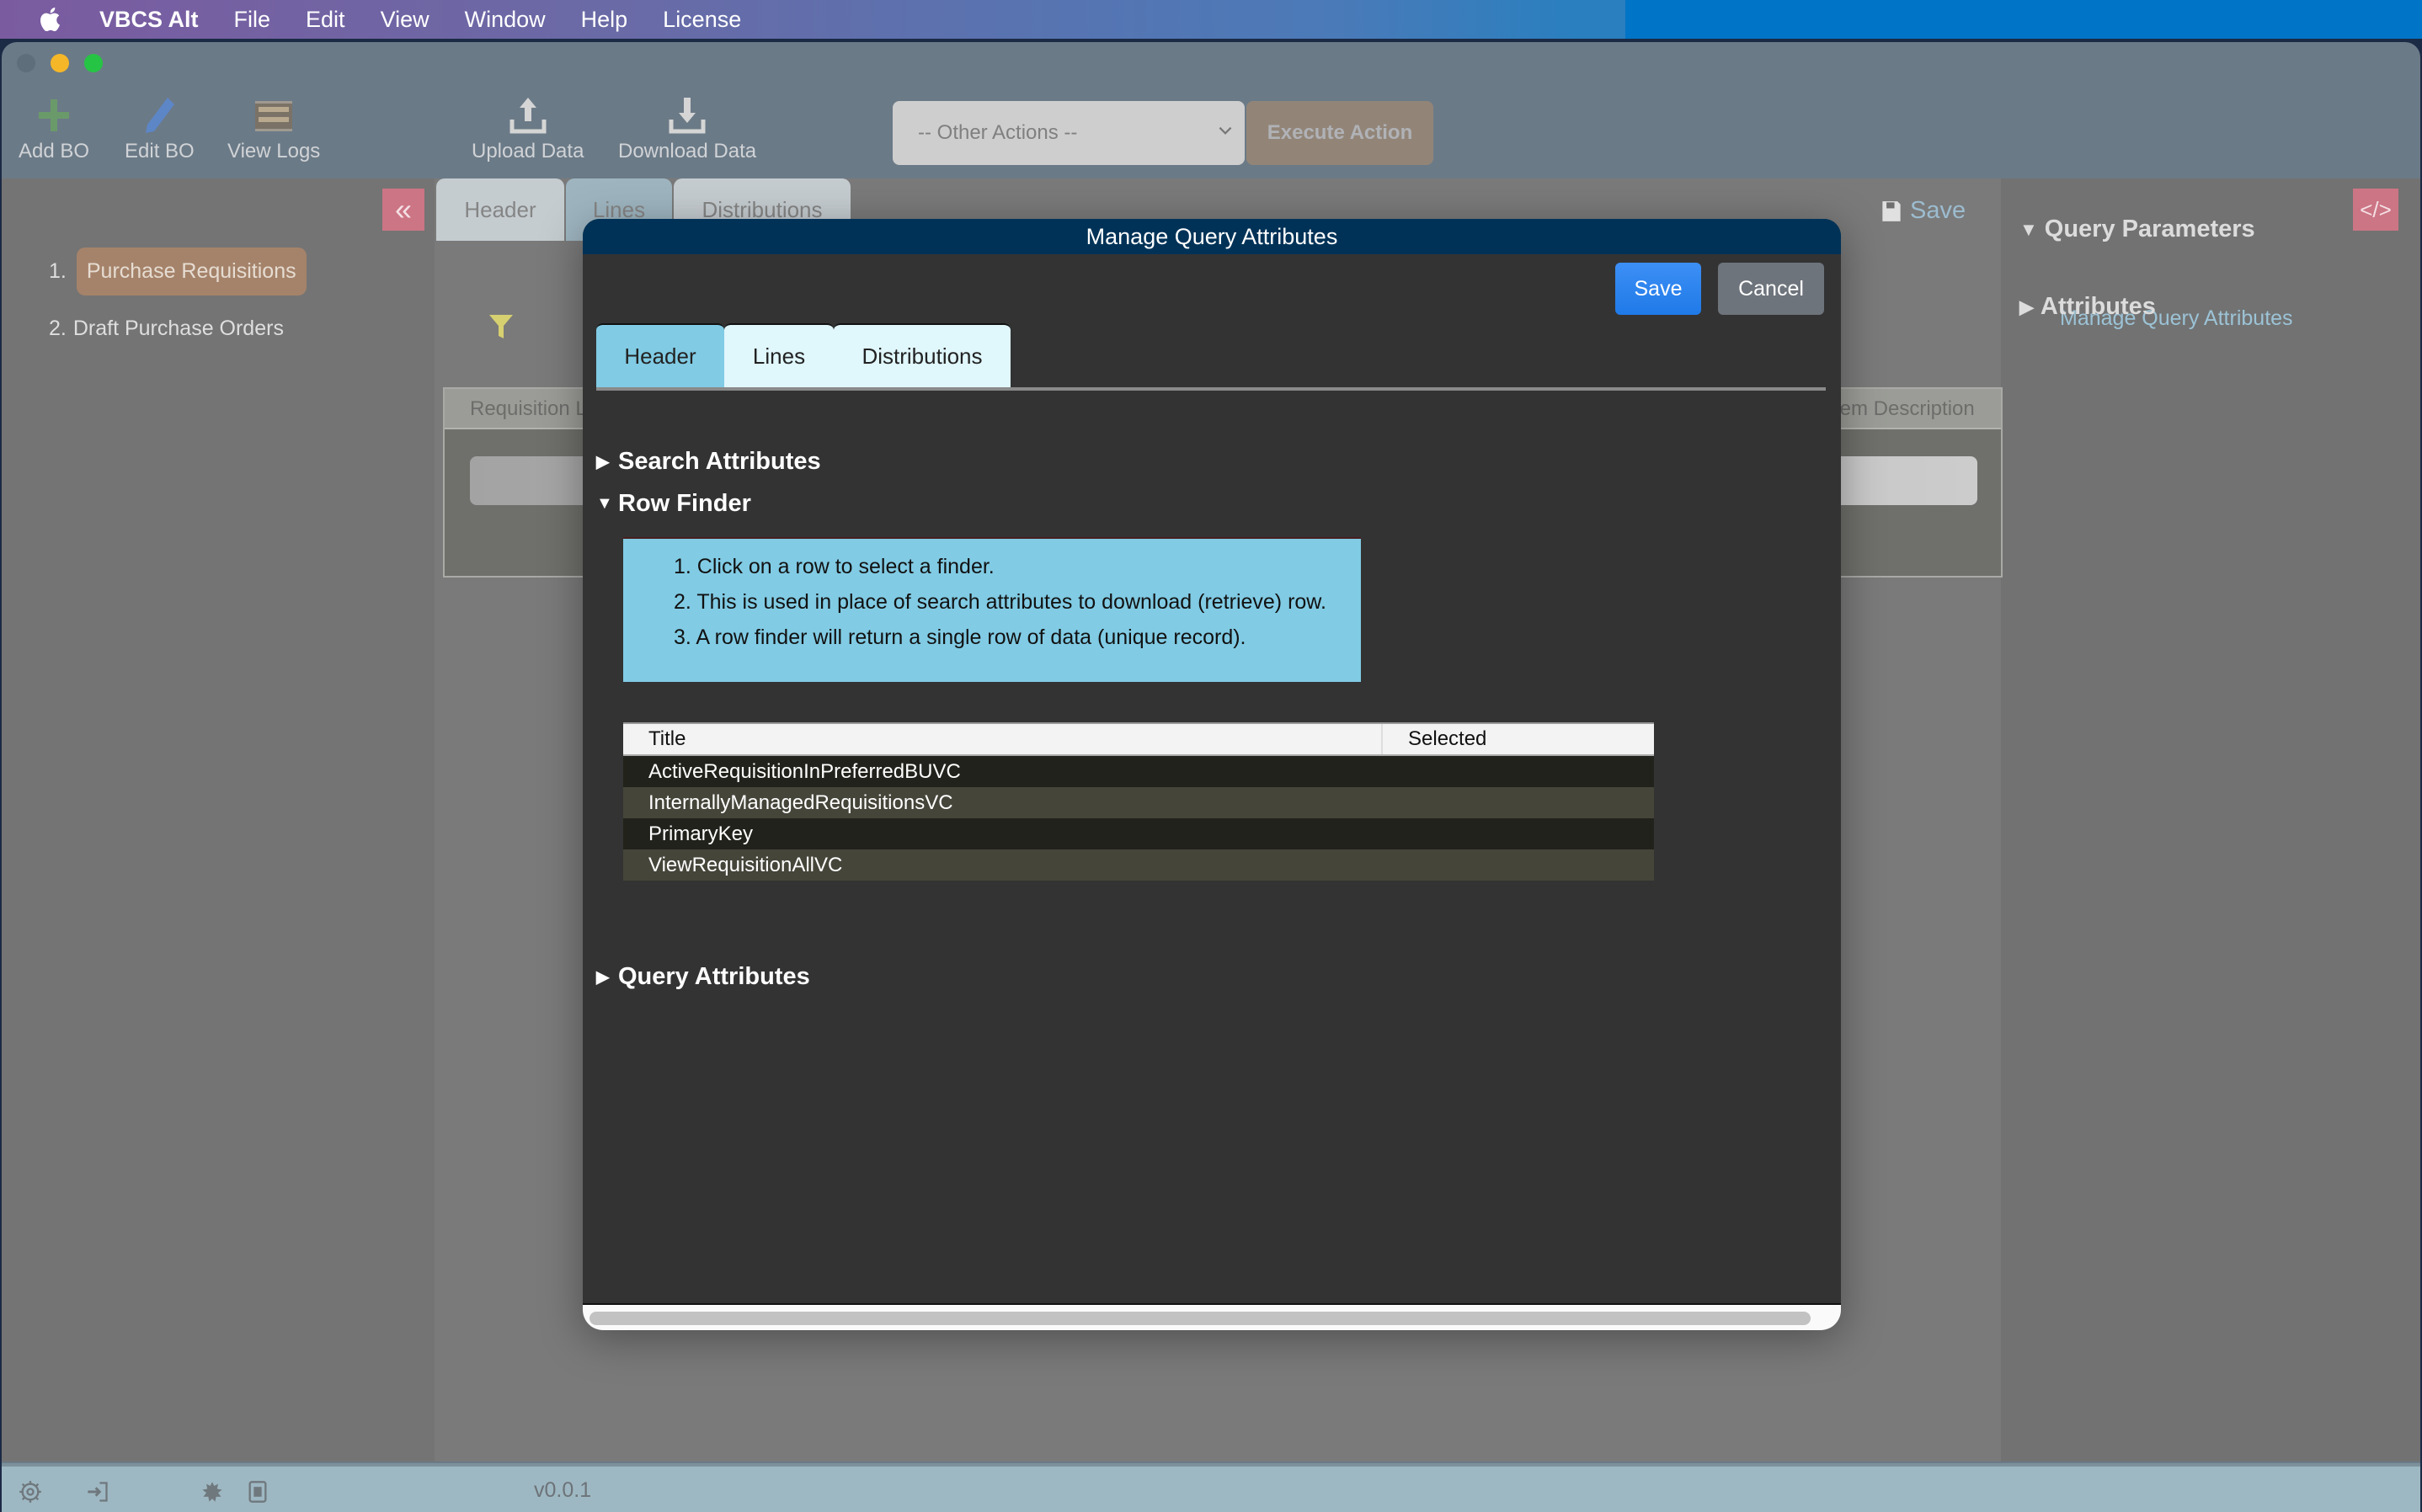 Image resolution: width=2422 pixels, height=1512 pixels. What do you see at coordinates (660, 355) in the screenshot?
I see `dialog-tab-header: Header` at bounding box center [660, 355].